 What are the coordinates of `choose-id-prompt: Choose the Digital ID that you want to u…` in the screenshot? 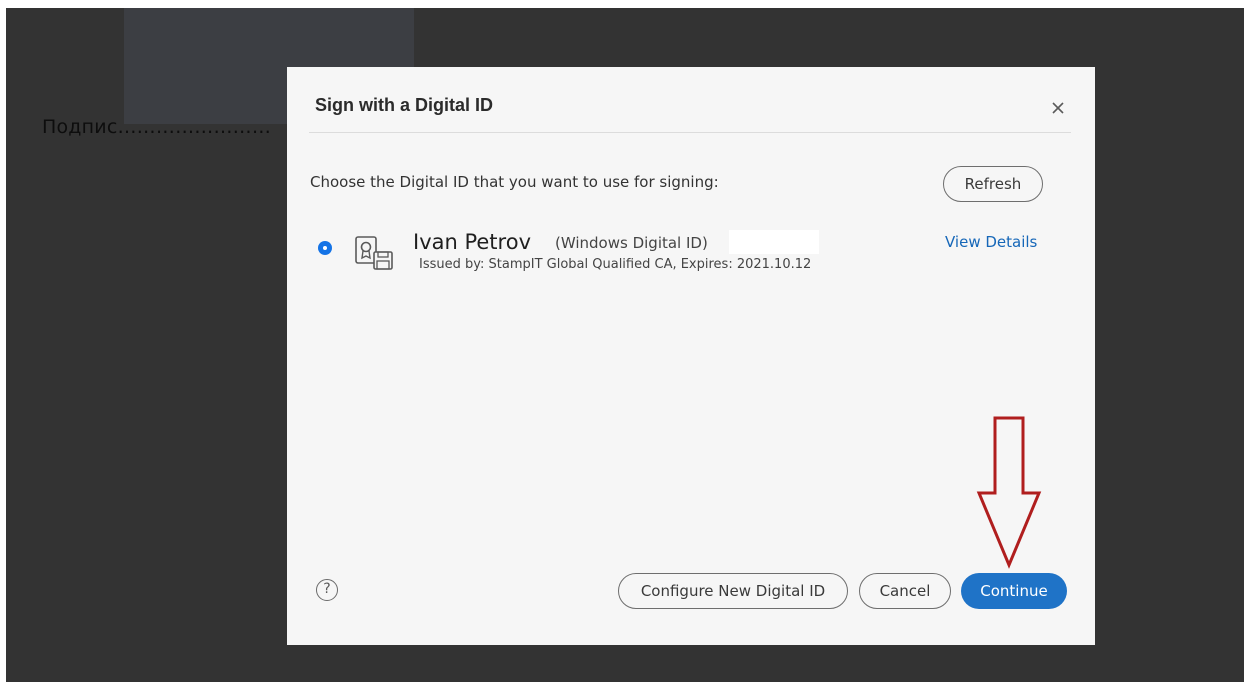 It's located at (514, 182).